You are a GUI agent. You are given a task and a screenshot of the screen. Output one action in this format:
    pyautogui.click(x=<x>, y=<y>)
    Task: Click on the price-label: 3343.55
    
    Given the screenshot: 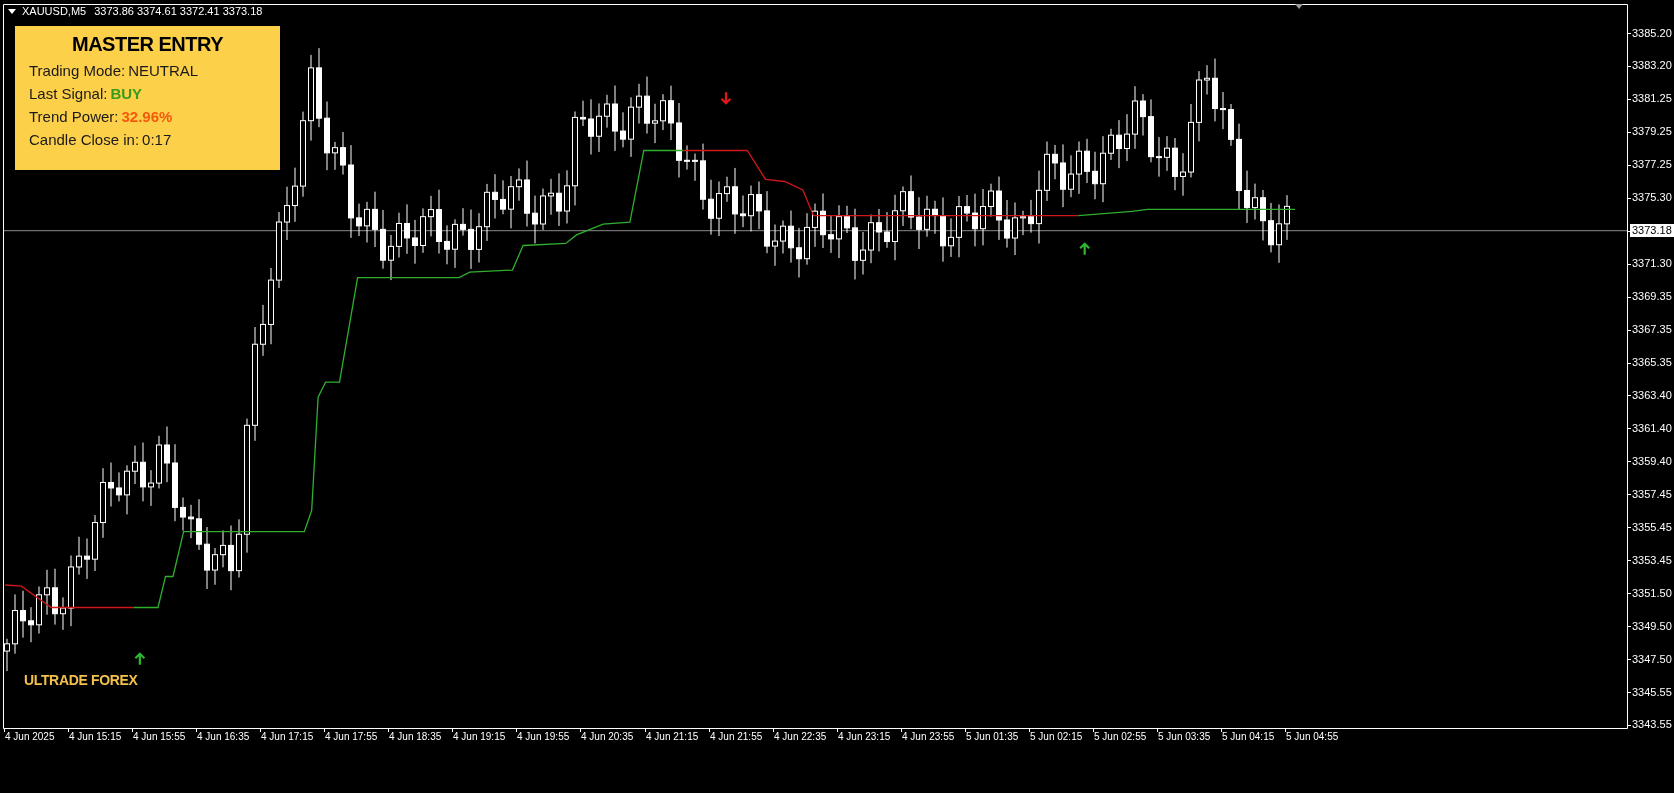 What is the action you would take?
    pyautogui.click(x=1652, y=724)
    